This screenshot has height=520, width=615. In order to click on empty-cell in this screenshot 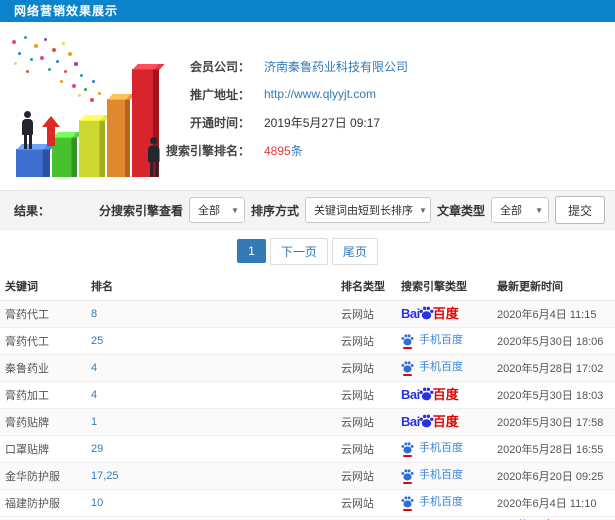, I will do `click(444, 518)`.